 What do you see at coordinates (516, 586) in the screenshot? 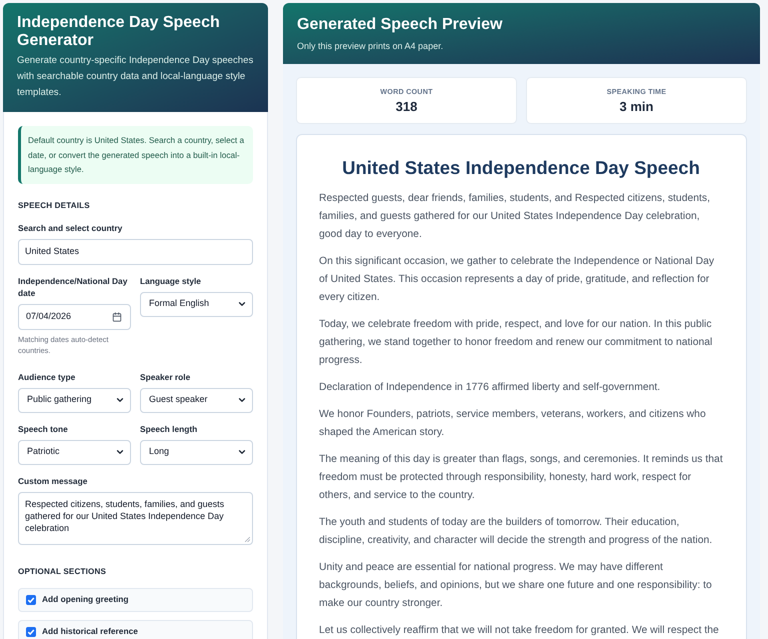
I see `speech-paragraph: Unity and peace are essential for national progress. We may have different backgrounds, beliefs, and opinions, but we share one future and one responsibility: to make our country stronger.` at bounding box center [516, 586].